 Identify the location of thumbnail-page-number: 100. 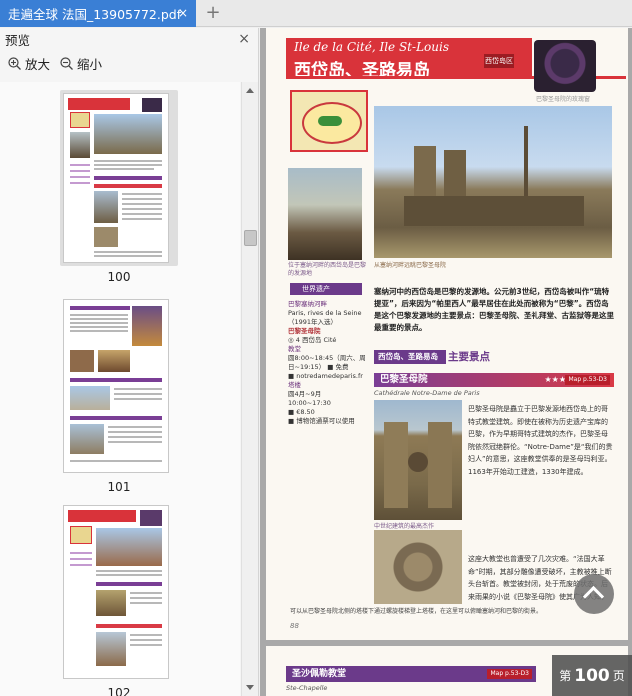
(119, 277).